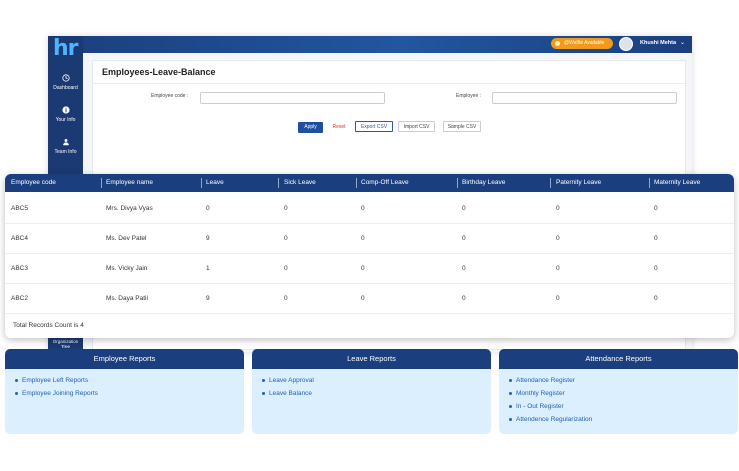 The image size is (739, 471). I want to click on column-header-employee-name: Employee name, so click(129, 183).